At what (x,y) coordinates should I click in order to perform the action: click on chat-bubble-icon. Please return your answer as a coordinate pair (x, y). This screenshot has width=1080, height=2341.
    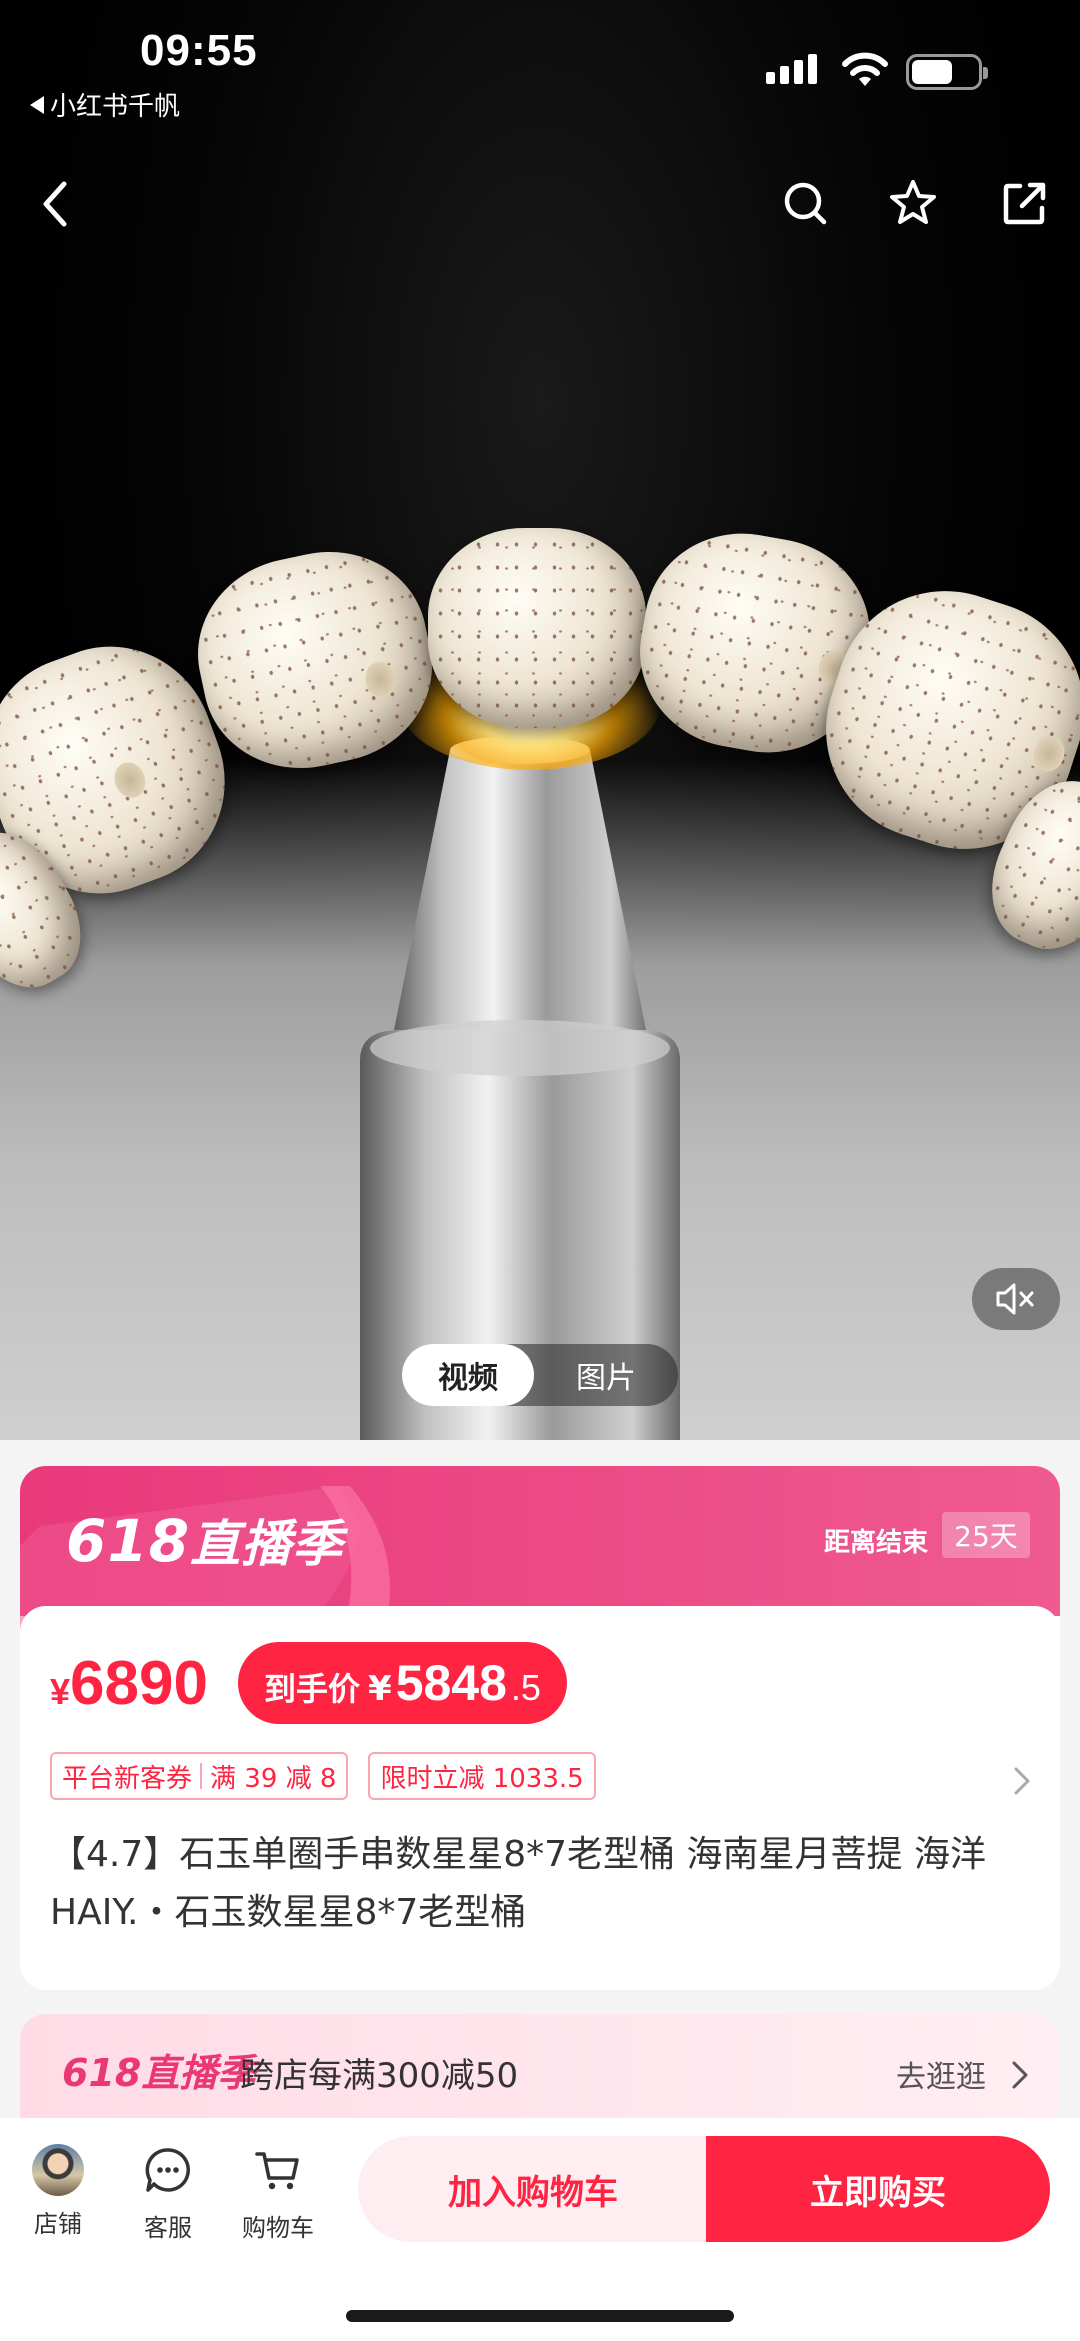
    Looking at the image, I should click on (168, 2170).